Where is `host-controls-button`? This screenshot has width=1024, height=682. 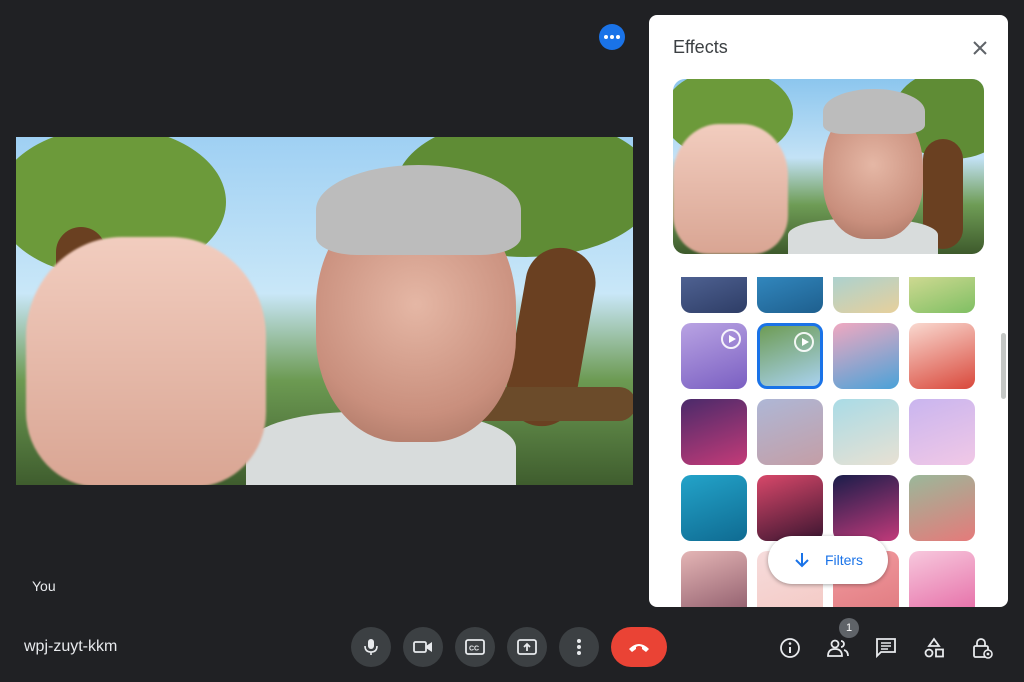 host-controls-button is located at coordinates (982, 648).